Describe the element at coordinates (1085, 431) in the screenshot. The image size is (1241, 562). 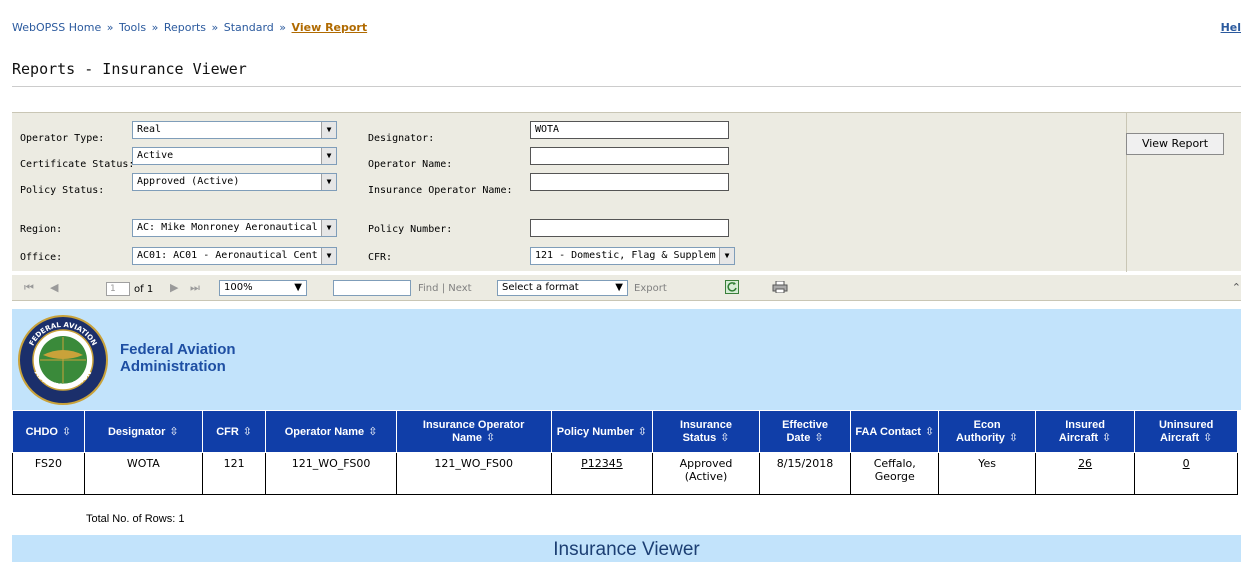
I see `column-header-insured-aircraft: Insured Aircraft ⇳` at that location.